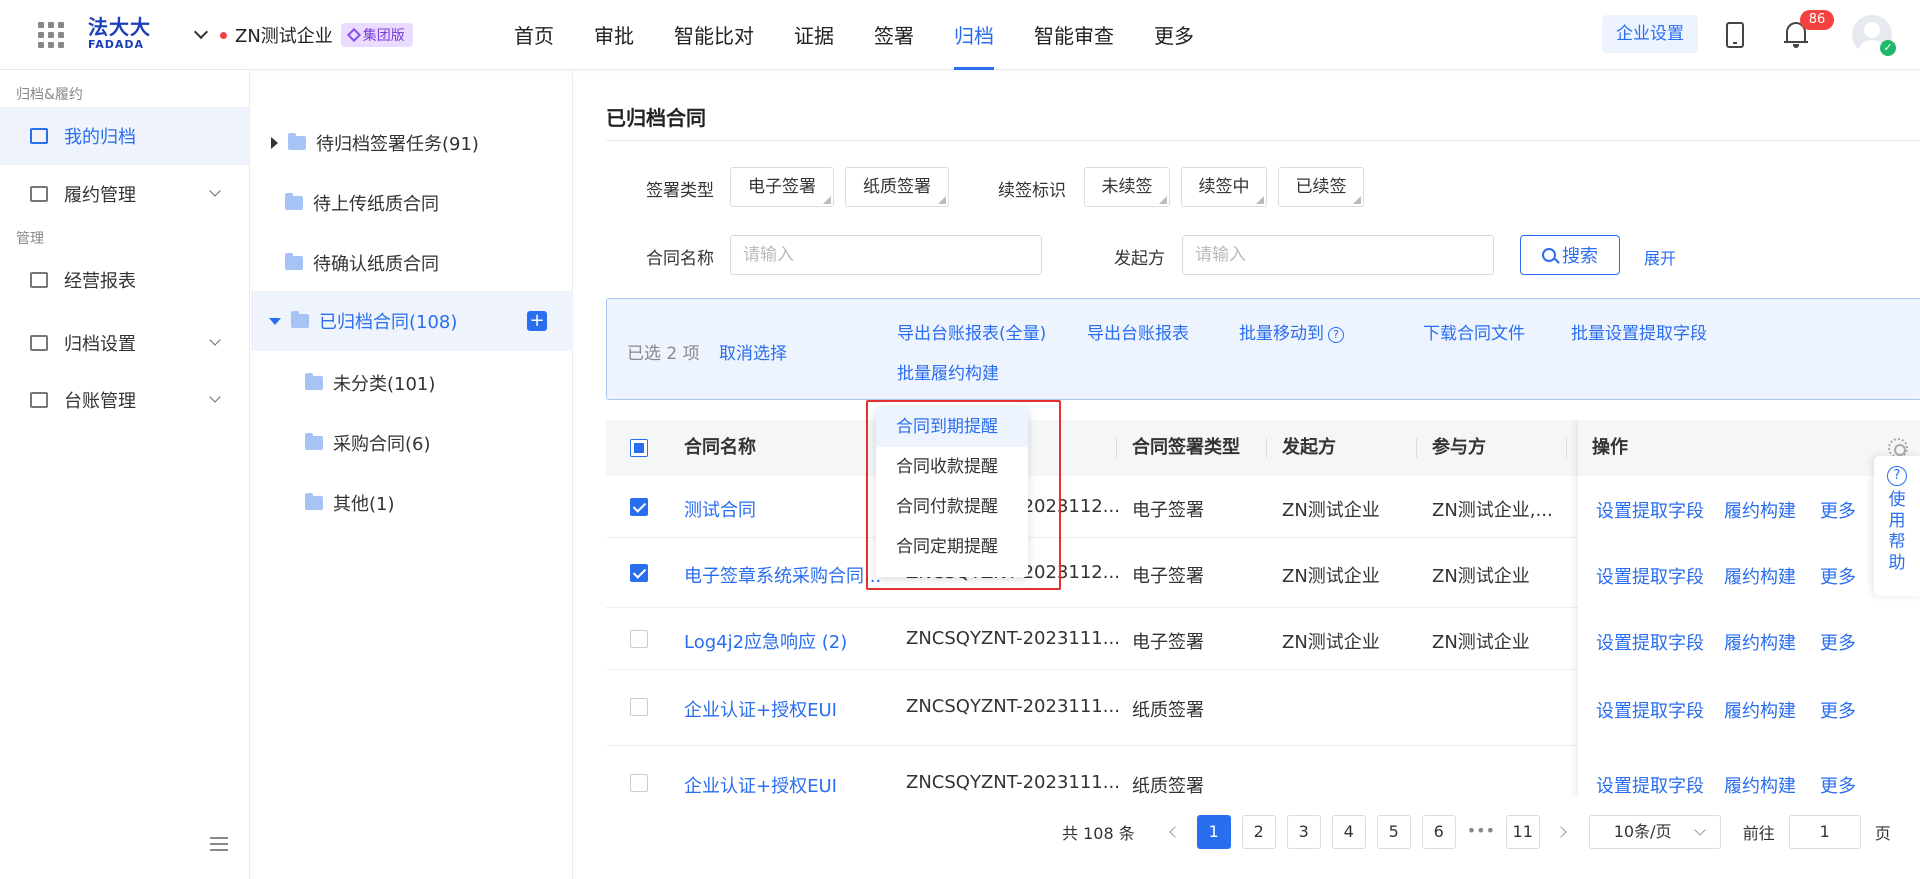 This screenshot has height=879, width=1920. I want to click on contract-name-input: 请输入, so click(886, 255).